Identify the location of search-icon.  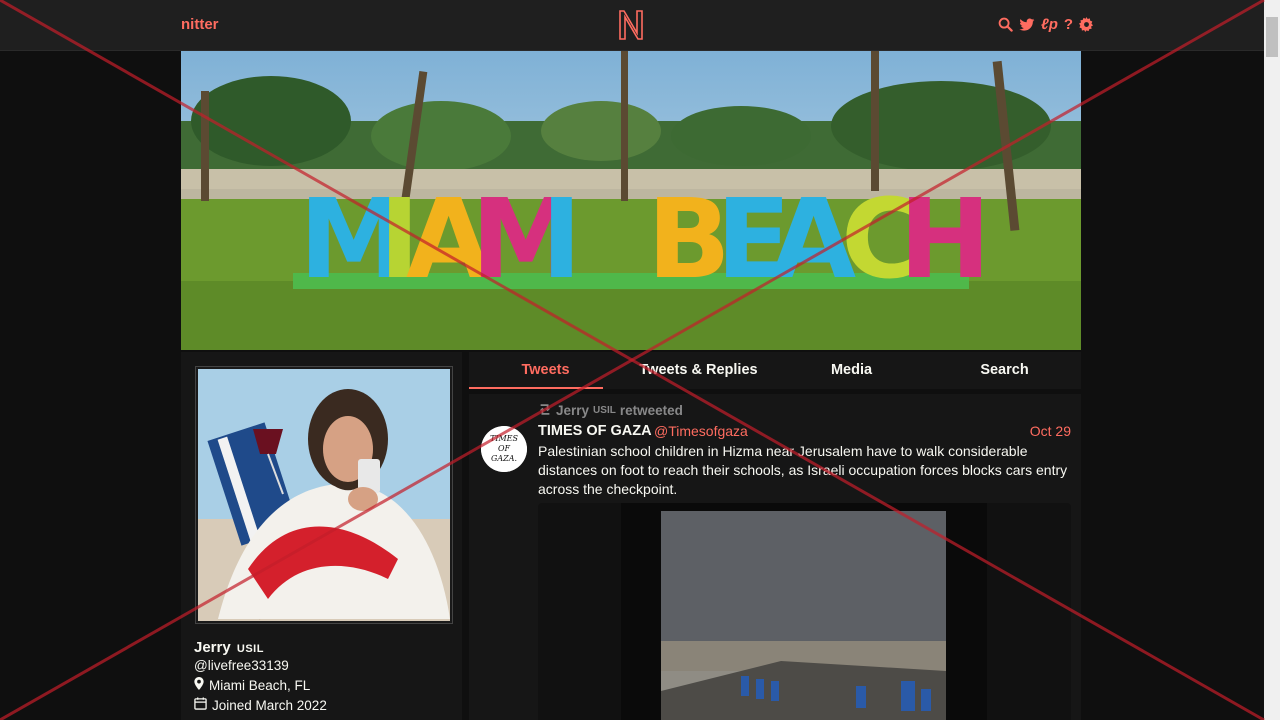
(1005, 24).